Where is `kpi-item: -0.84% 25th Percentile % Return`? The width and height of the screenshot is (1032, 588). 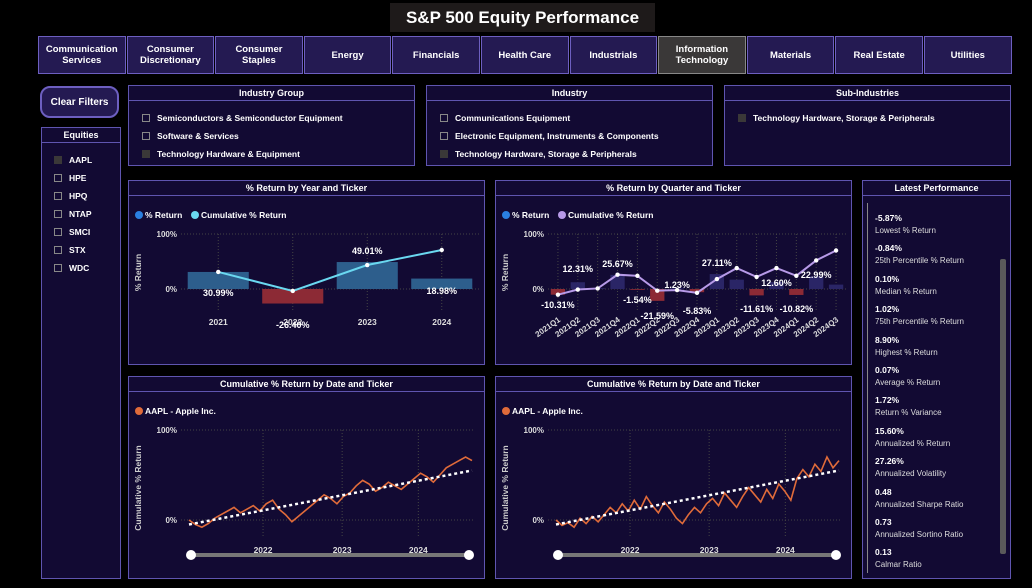 kpi-item: -0.84% 25th Percentile % Return is located at coordinates (919, 254).